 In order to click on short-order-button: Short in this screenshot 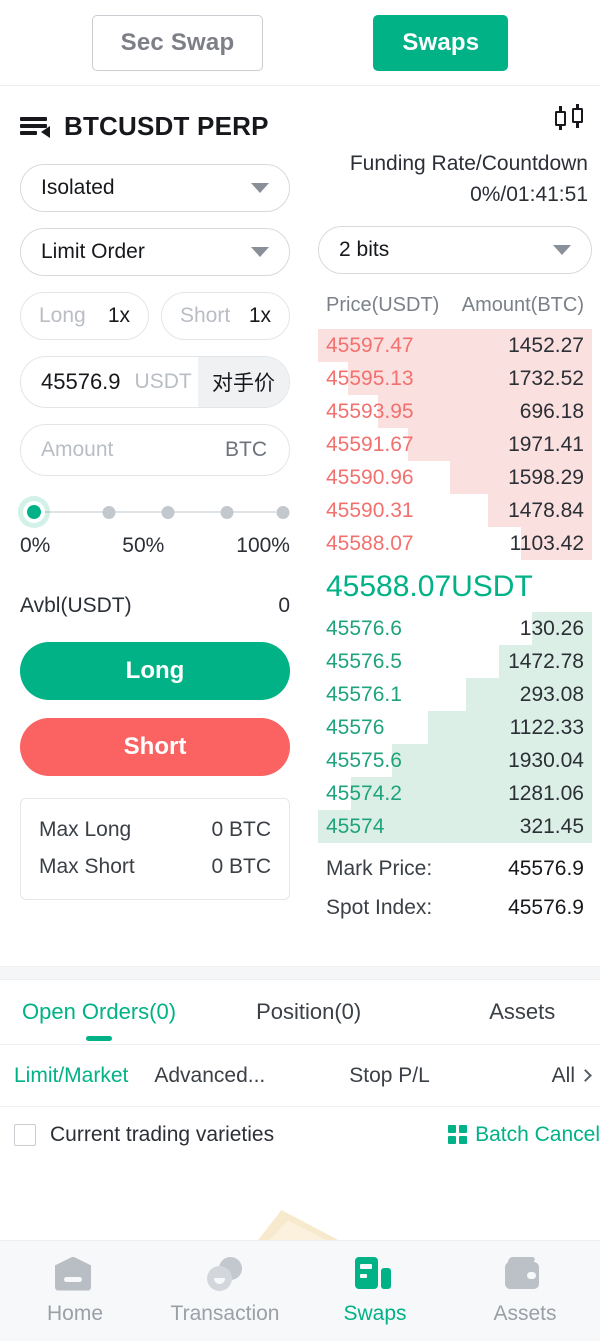, I will do `click(155, 747)`.